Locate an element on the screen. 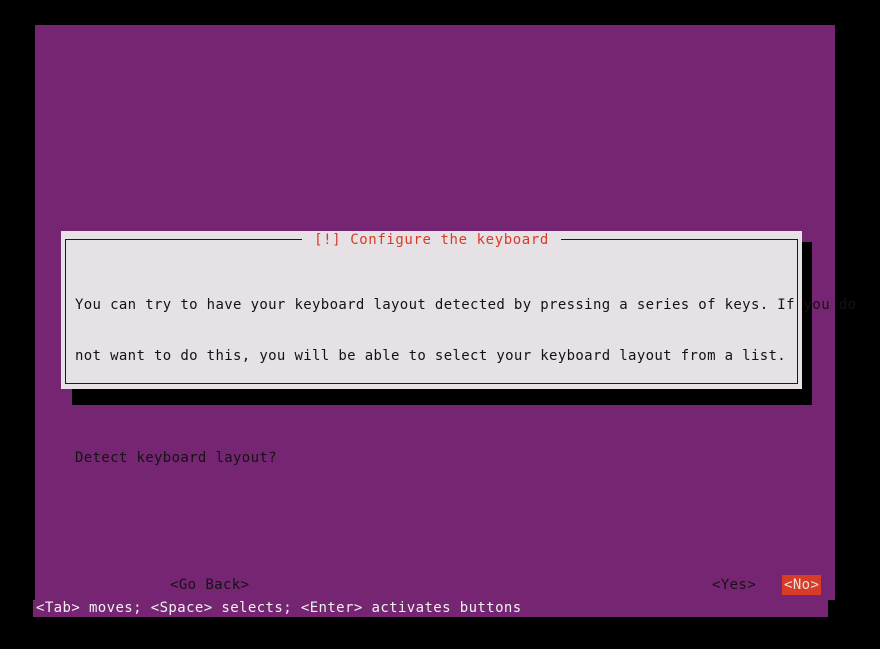 Image resolution: width=880 pixels, height=649 pixels. go-back-button: <Go Back> is located at coordinates (209, 585).